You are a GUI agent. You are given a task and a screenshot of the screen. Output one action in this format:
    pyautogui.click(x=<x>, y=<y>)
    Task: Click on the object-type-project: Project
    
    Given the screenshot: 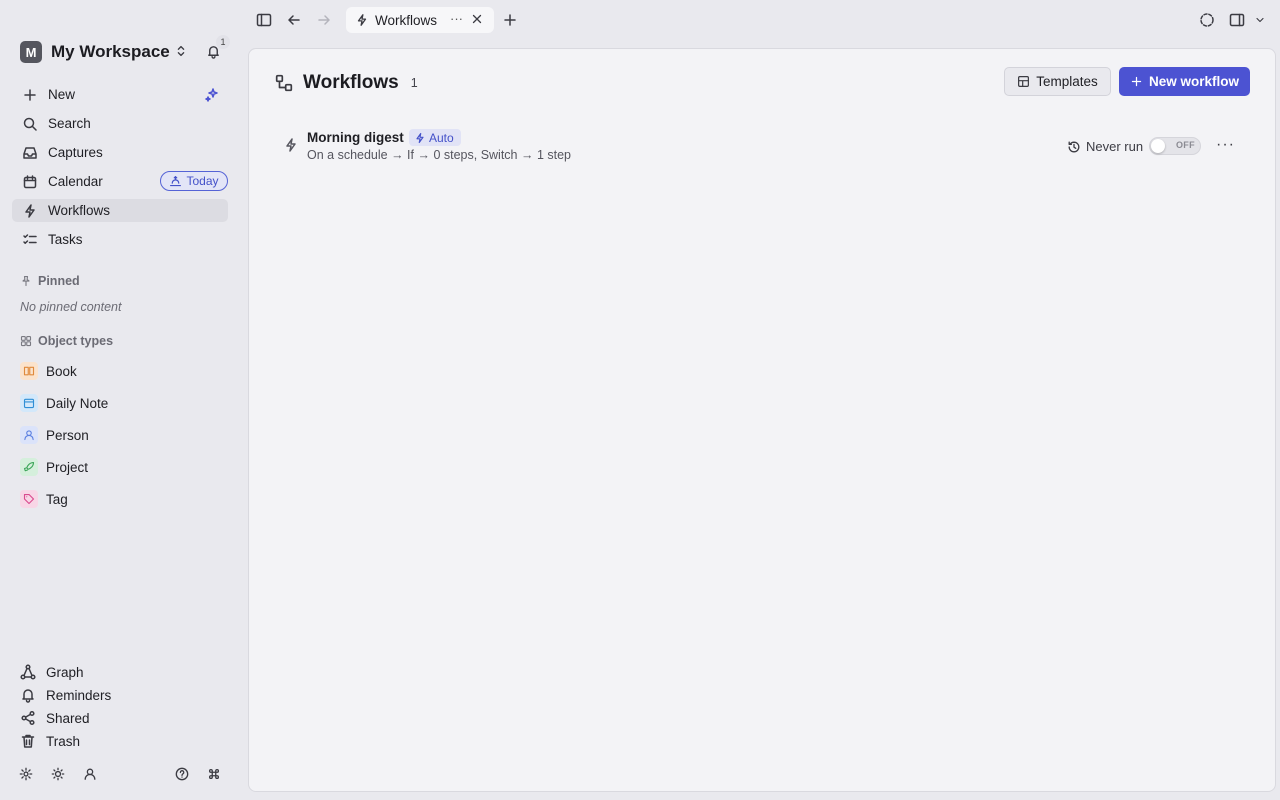 What is the action you would take?
    pyautogui.click(x=54, y=467)
    